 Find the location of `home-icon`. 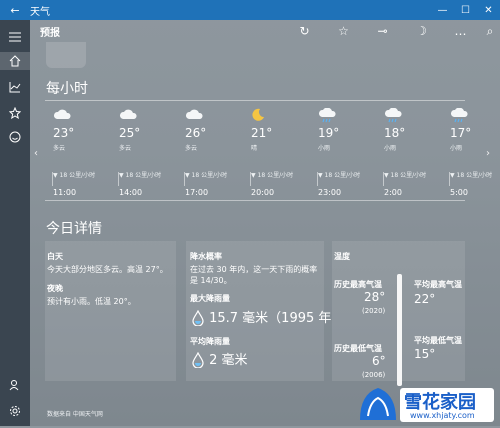

home-icon is located at coordinates (15, 61).